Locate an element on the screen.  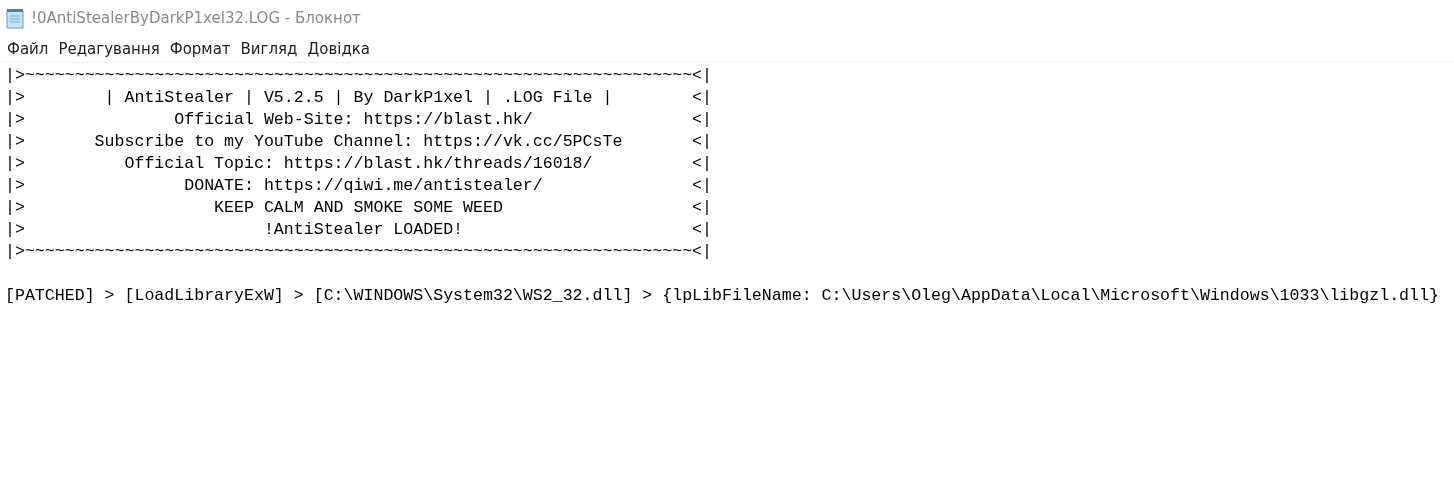
menu-item: Редагування is located at coordinates (109, 49).